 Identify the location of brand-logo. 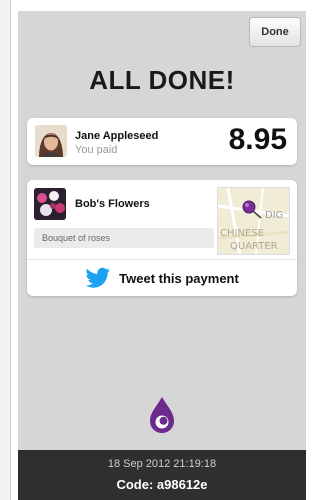
(162, 415).